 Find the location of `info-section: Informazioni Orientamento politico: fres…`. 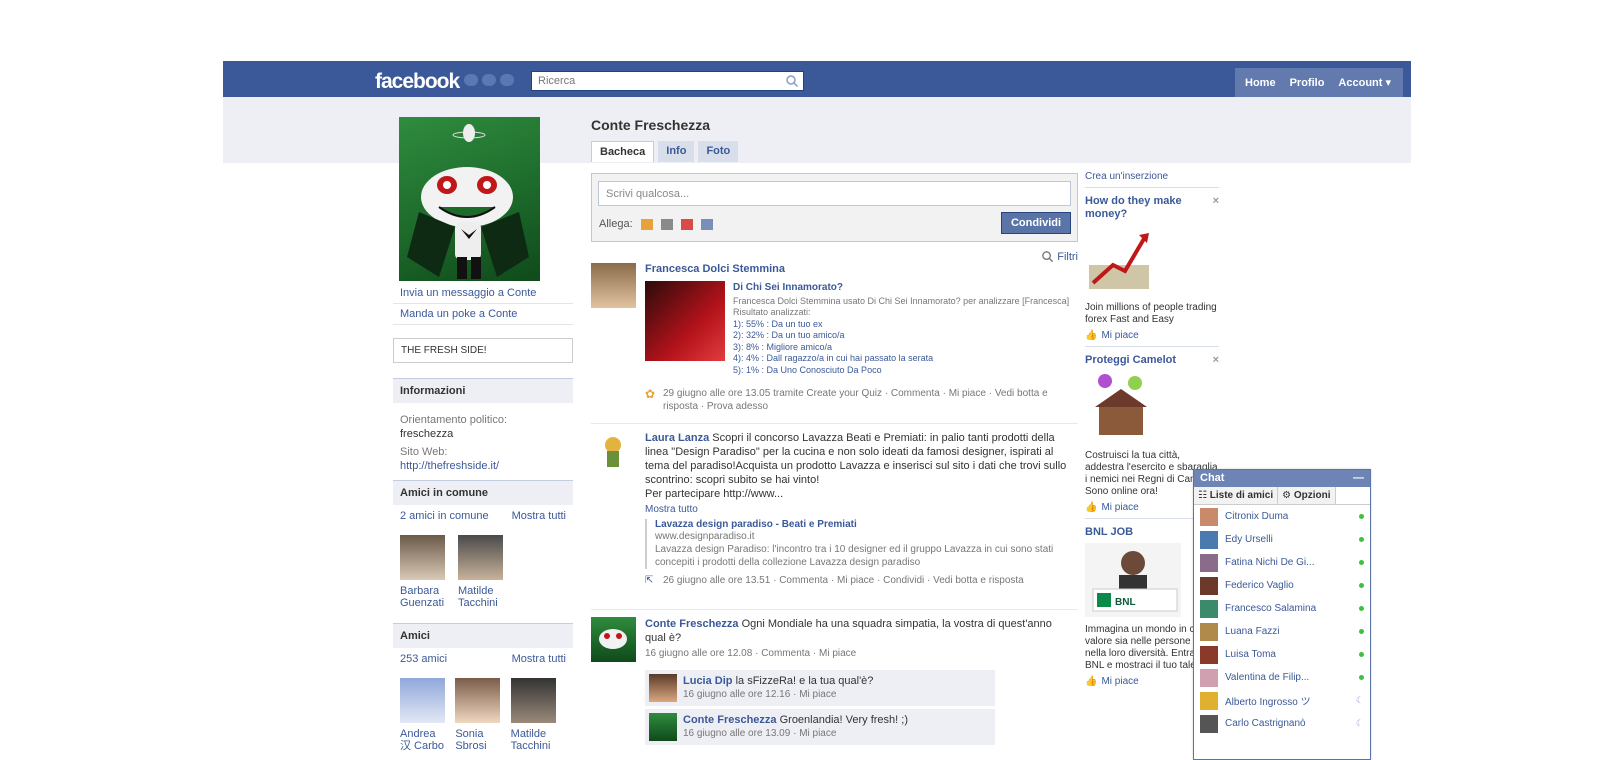

info-section: Informazioni Orientamento politico: fres… is located at coordinates (483, 427).